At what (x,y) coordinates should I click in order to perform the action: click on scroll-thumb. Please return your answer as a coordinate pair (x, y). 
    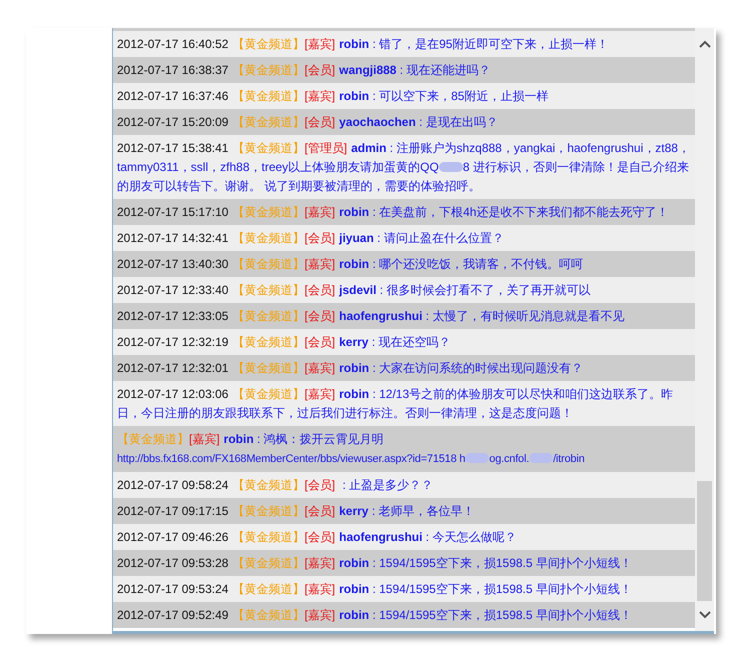
    Looking at the image, I should click on (704, 541).